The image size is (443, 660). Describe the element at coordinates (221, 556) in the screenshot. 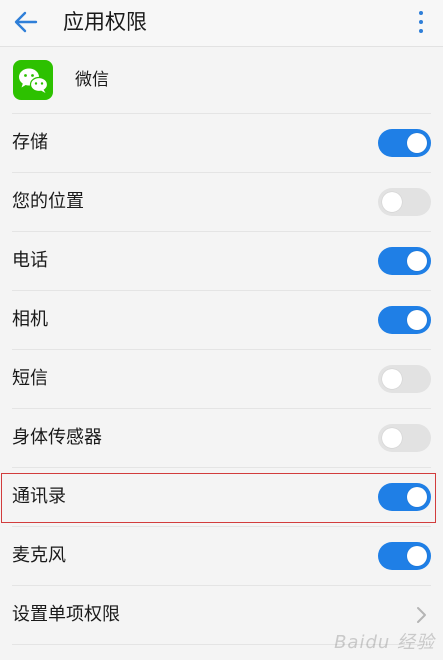

I see `permission-row-microphone: 麦克风` at that location.